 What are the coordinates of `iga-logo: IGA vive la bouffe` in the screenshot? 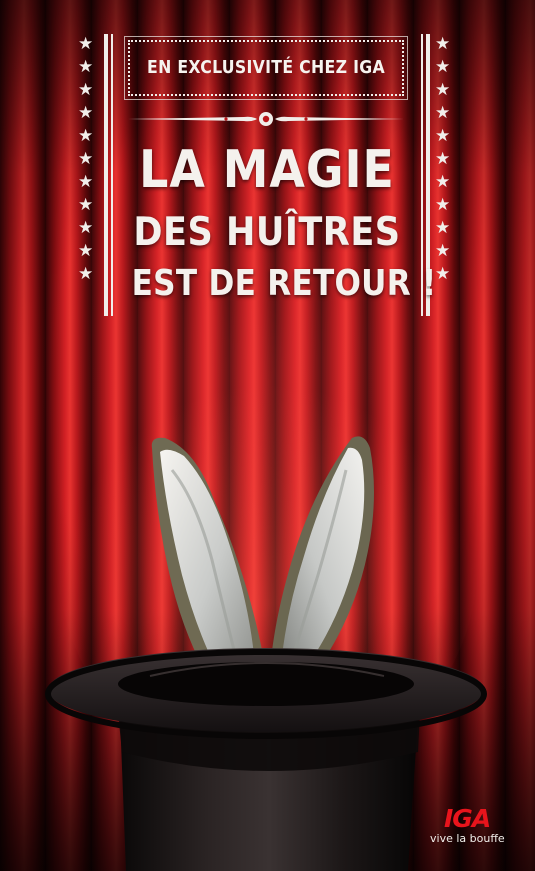 It's located at (467, 826).